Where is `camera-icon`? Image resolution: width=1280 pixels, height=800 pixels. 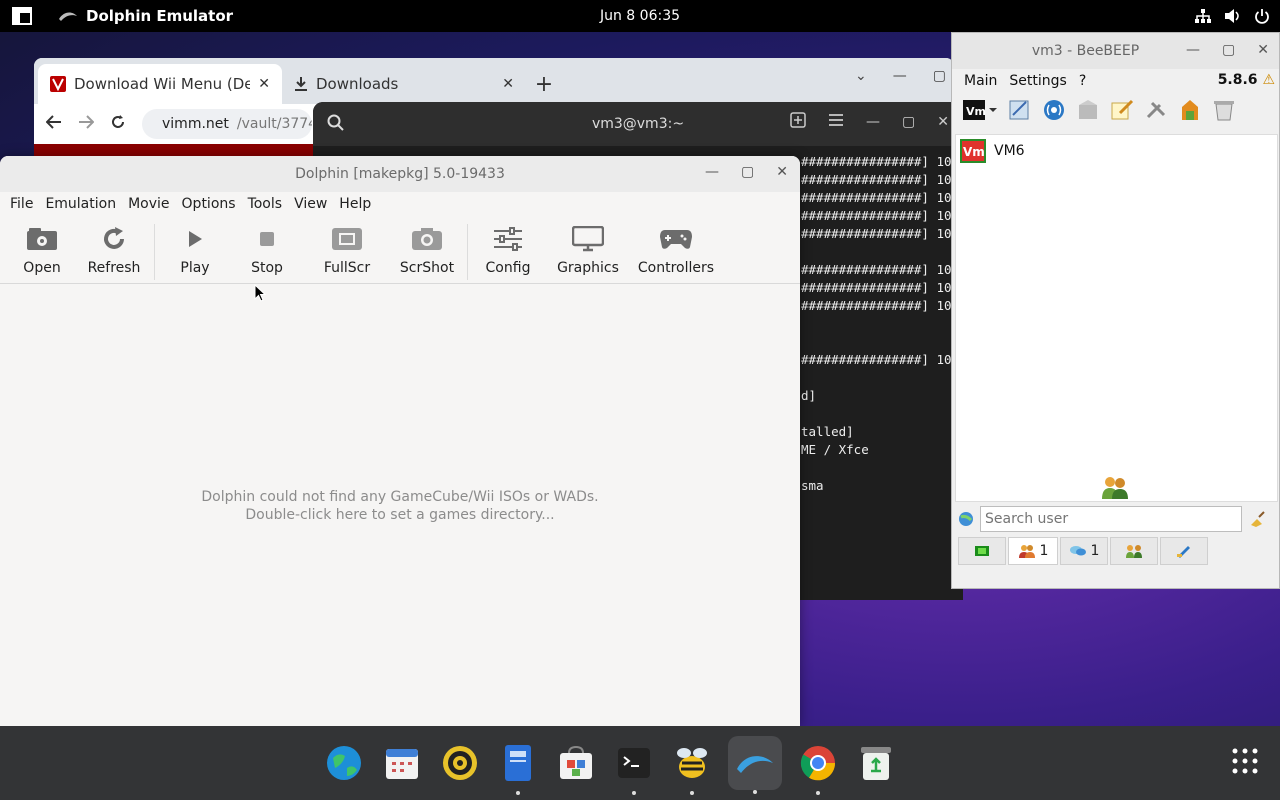 camera-icon is located at coordinates (427, 239).